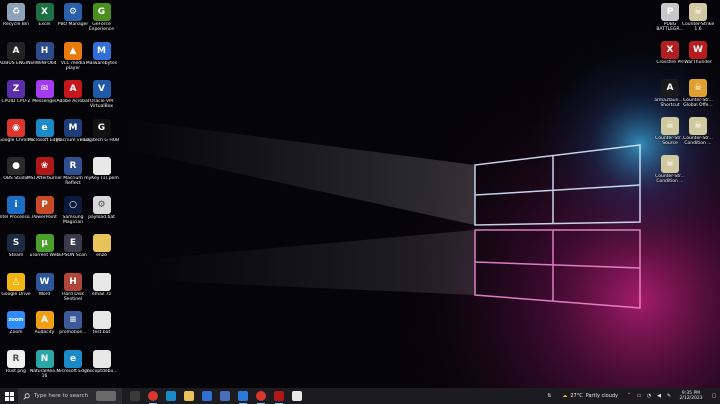  Describe the element at coordinates (16, 127) in the screenshot. I see `chrome-icon: ◉` at that location.